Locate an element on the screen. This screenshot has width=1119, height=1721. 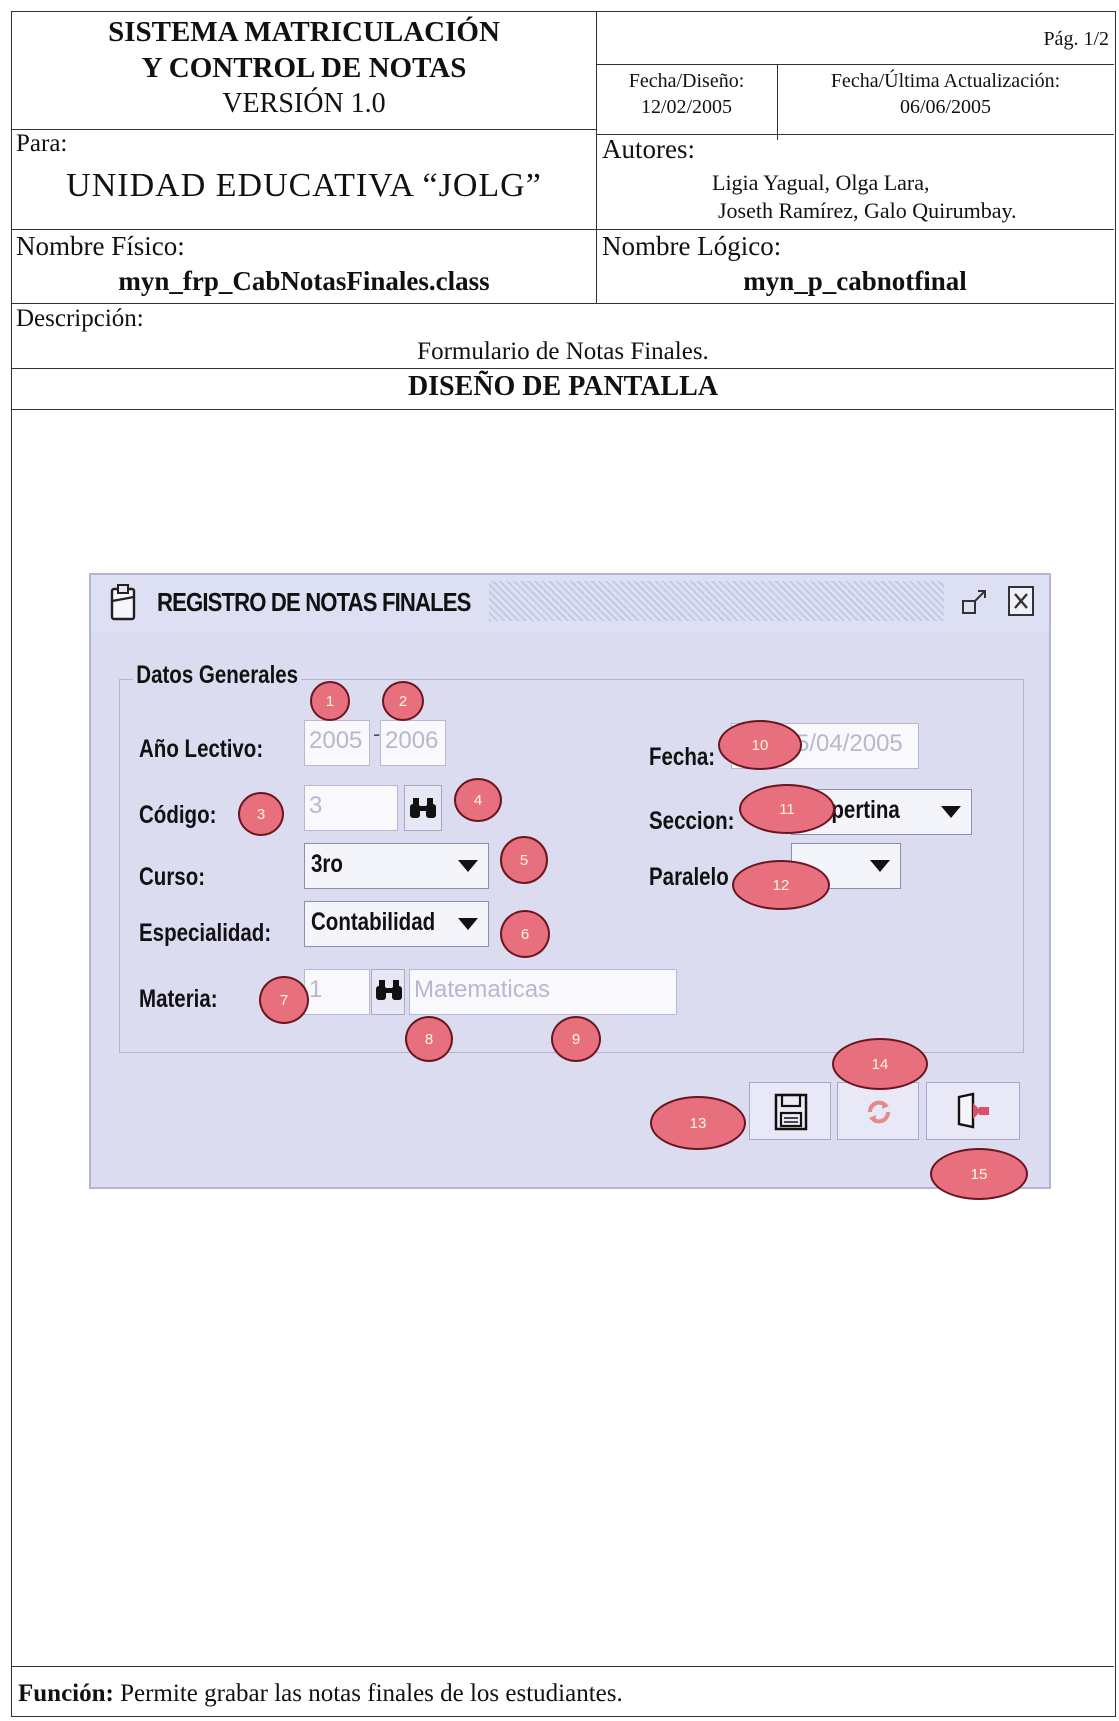
callout-6: 6 is located at coordinates (525, 934).